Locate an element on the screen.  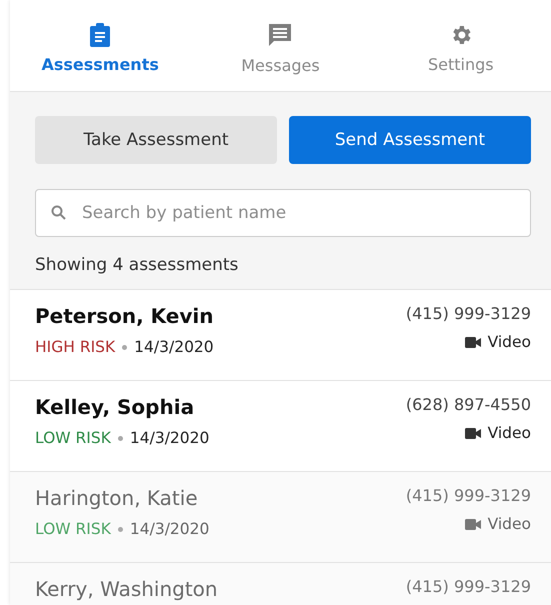
nav-tab: Messages is located at coordinates (280, 45).